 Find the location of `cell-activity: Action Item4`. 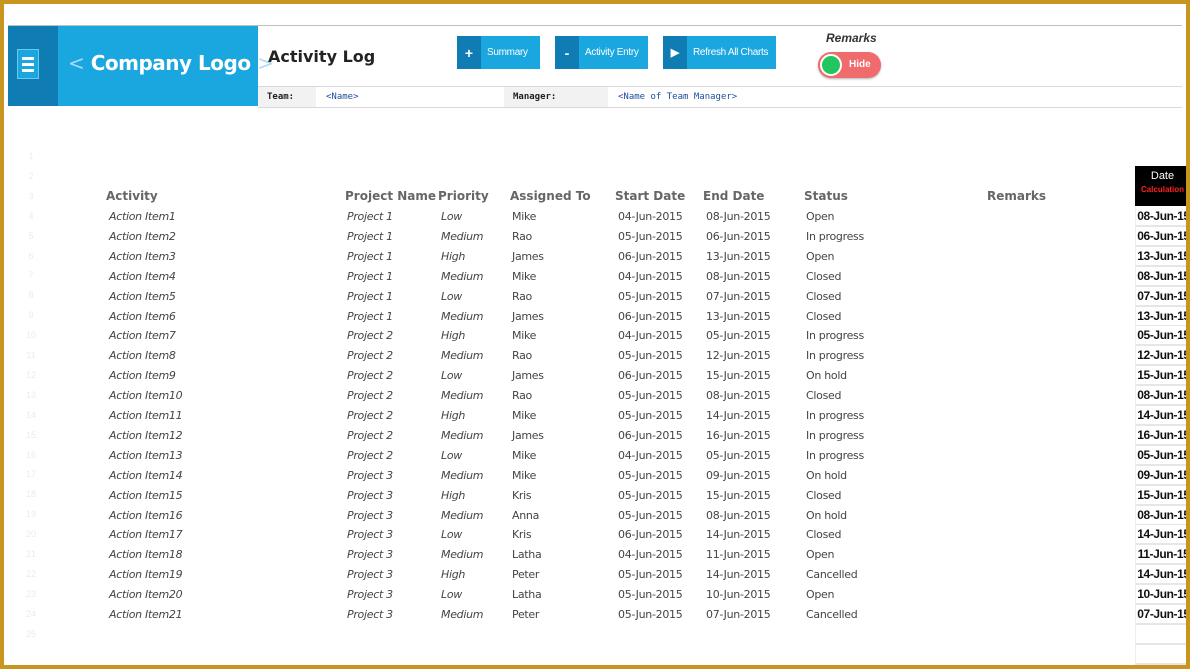

cell-activity: Action Item4 is located at coordinates (142, 276).